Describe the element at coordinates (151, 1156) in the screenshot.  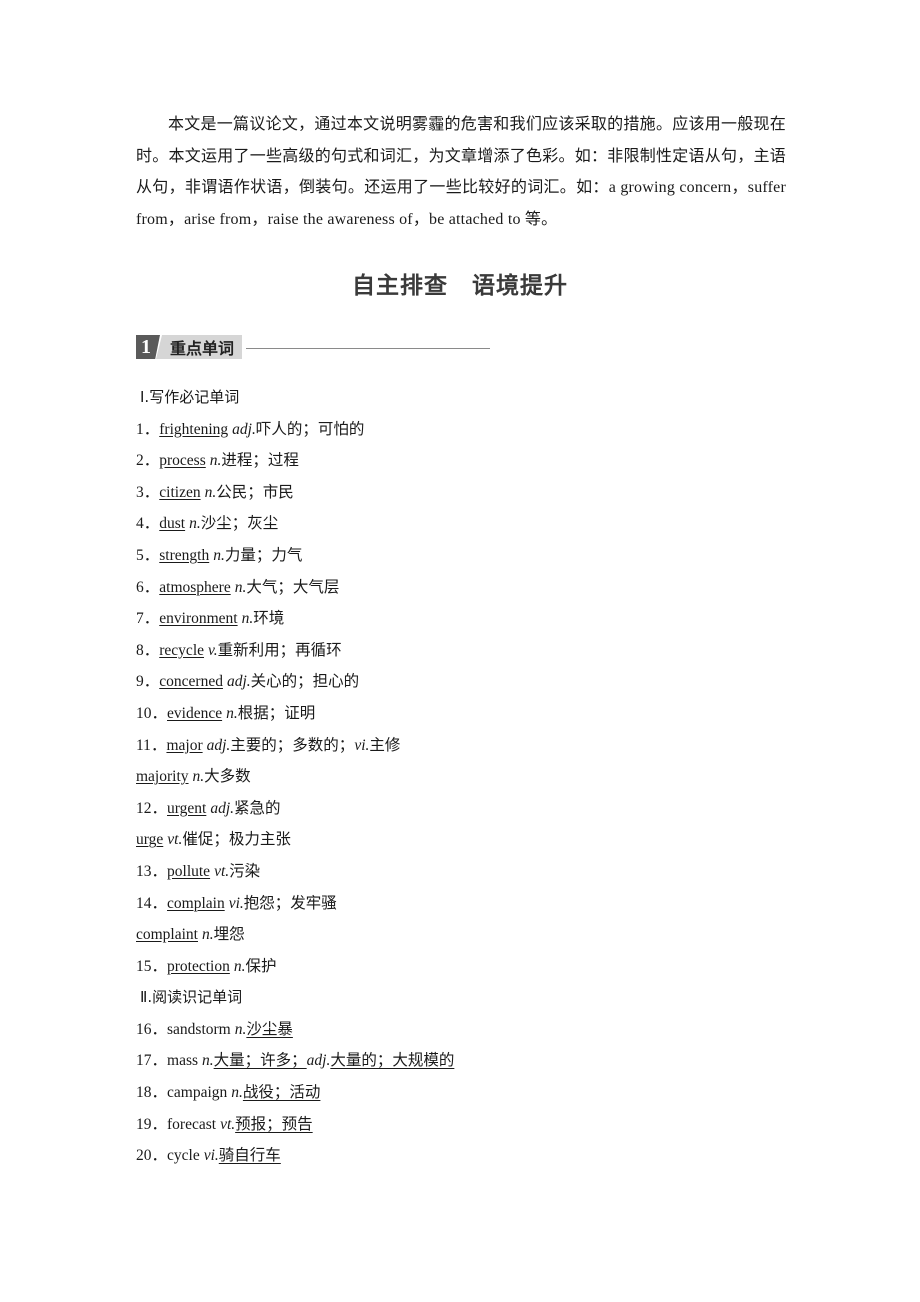
I see `item-number: 20` at that location.